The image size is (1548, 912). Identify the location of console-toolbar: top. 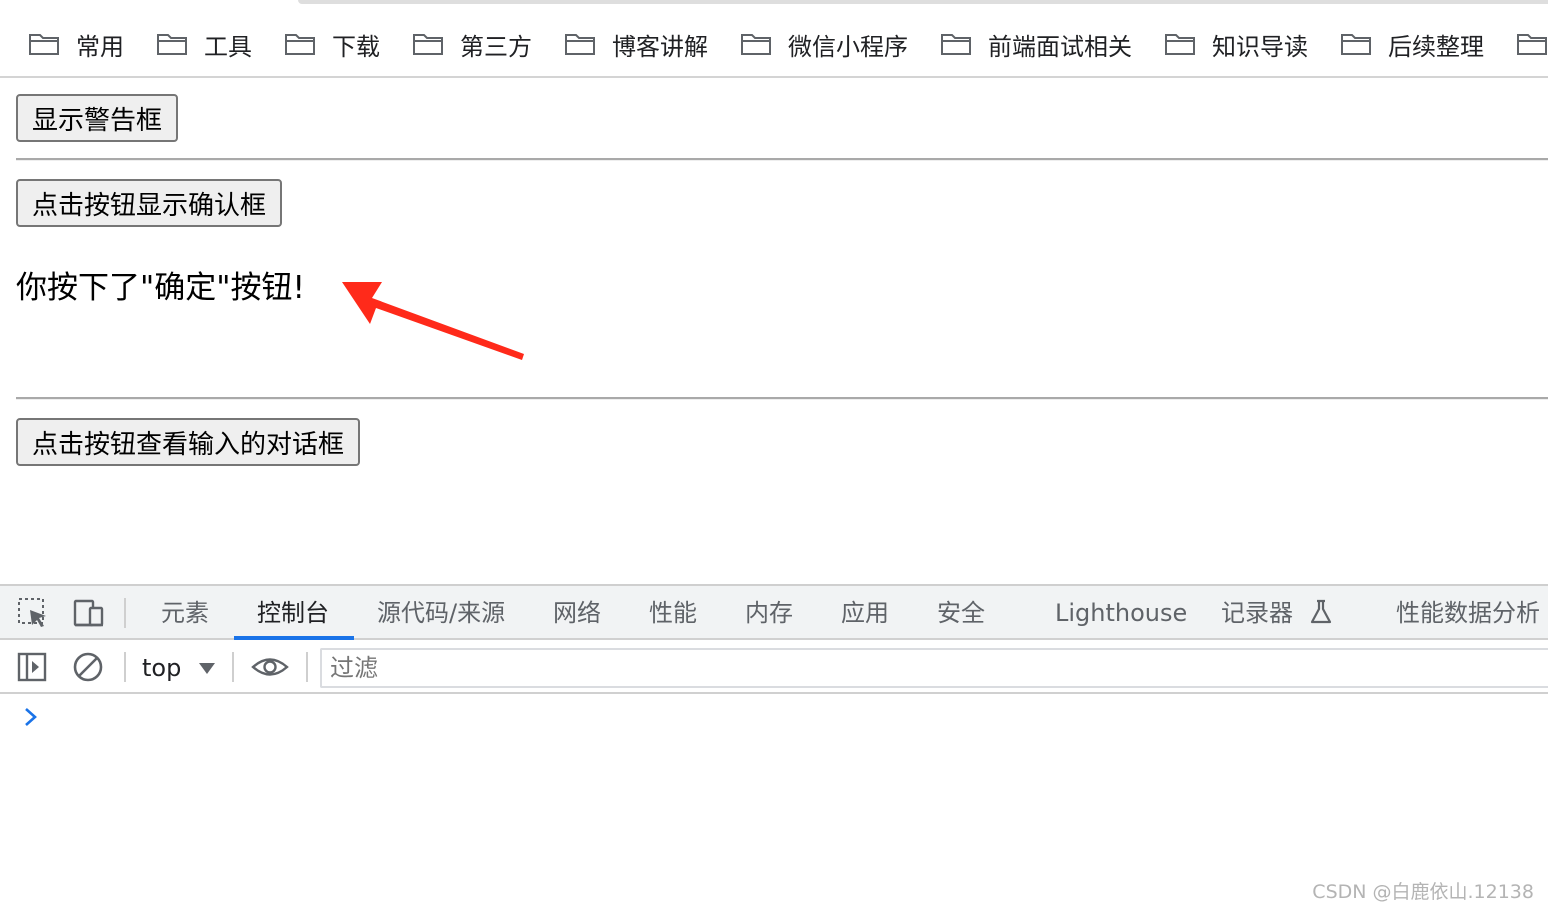
(774, 668).